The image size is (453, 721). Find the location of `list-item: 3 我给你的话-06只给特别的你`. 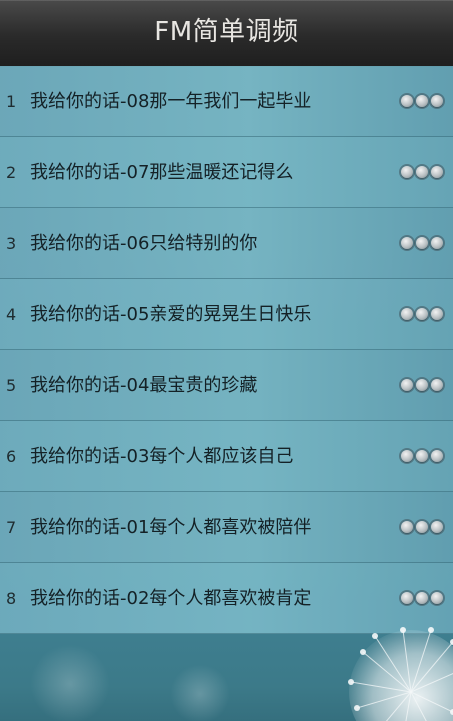

list-item: 3 我给你的话-06只给特别的你 is located at coordinates (226, 243).